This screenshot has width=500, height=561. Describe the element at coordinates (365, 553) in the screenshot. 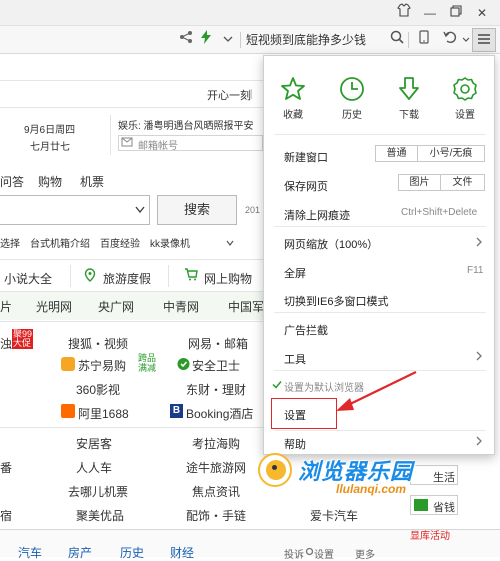

I see `footer-link: 更多` at that location.